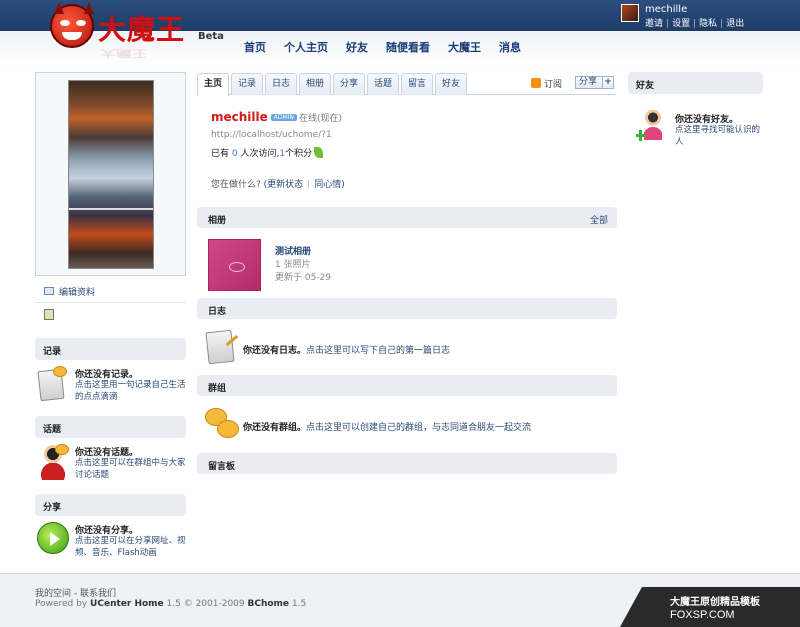  I want to click on stats-mid: 人次访问,, so click(260, 154).